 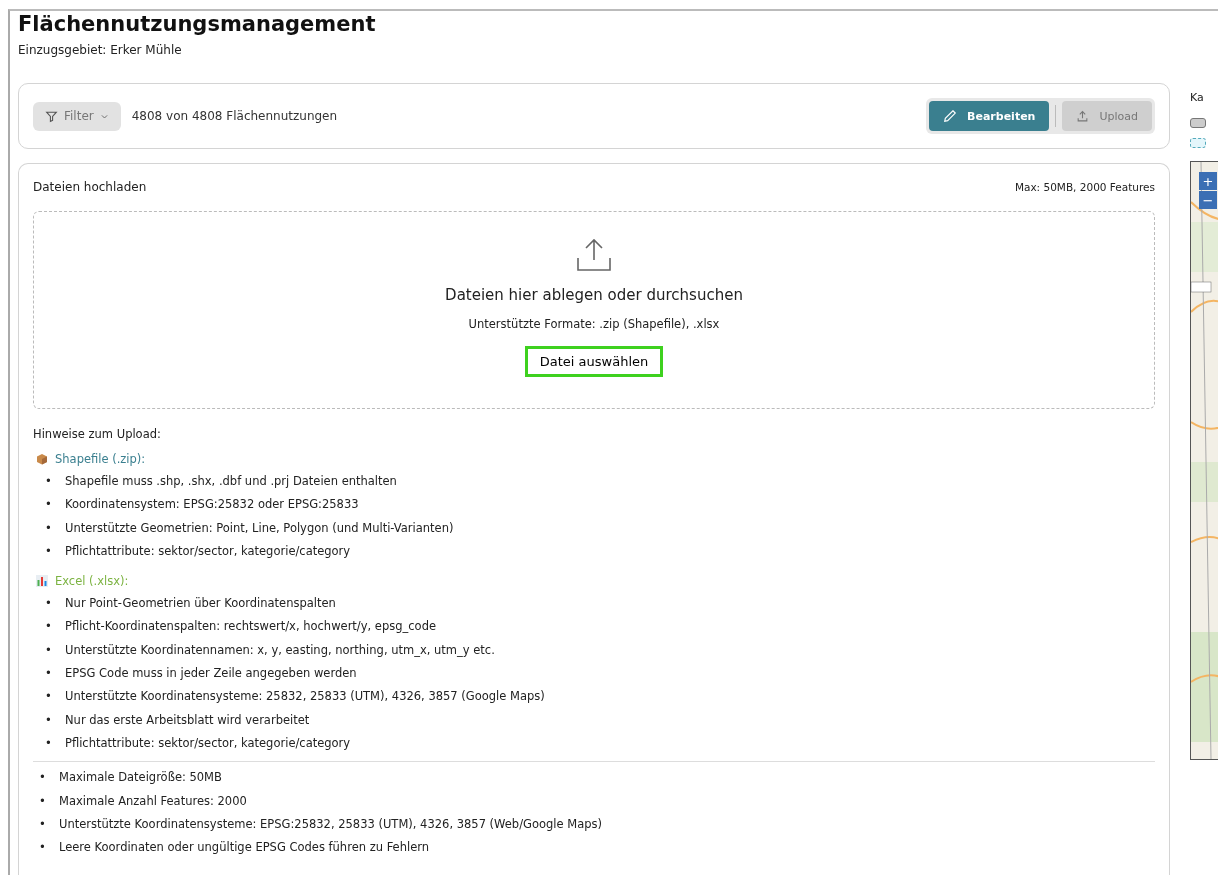 I want to click on hint-item: Leere Koordinaten oder ungültige EPSG Codes führen zu Fehlern, so click(x=244, y=848).